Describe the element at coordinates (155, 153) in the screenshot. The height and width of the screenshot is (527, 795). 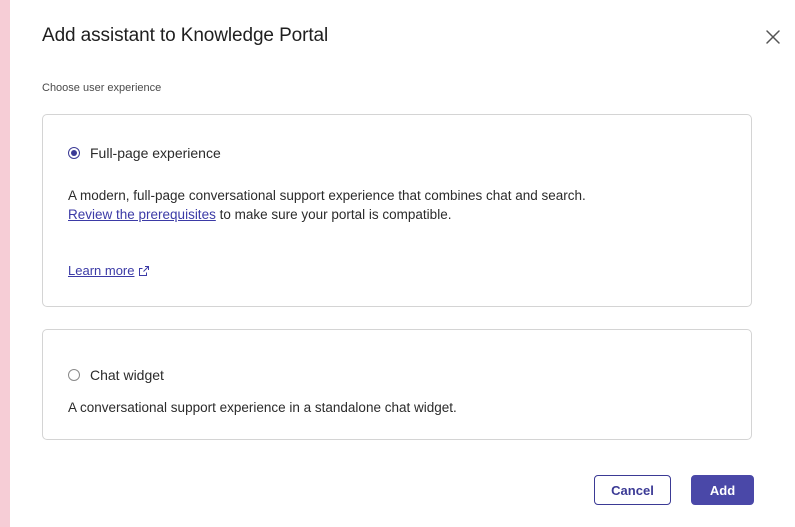
I see `option-label: Full-page experience` at that location.